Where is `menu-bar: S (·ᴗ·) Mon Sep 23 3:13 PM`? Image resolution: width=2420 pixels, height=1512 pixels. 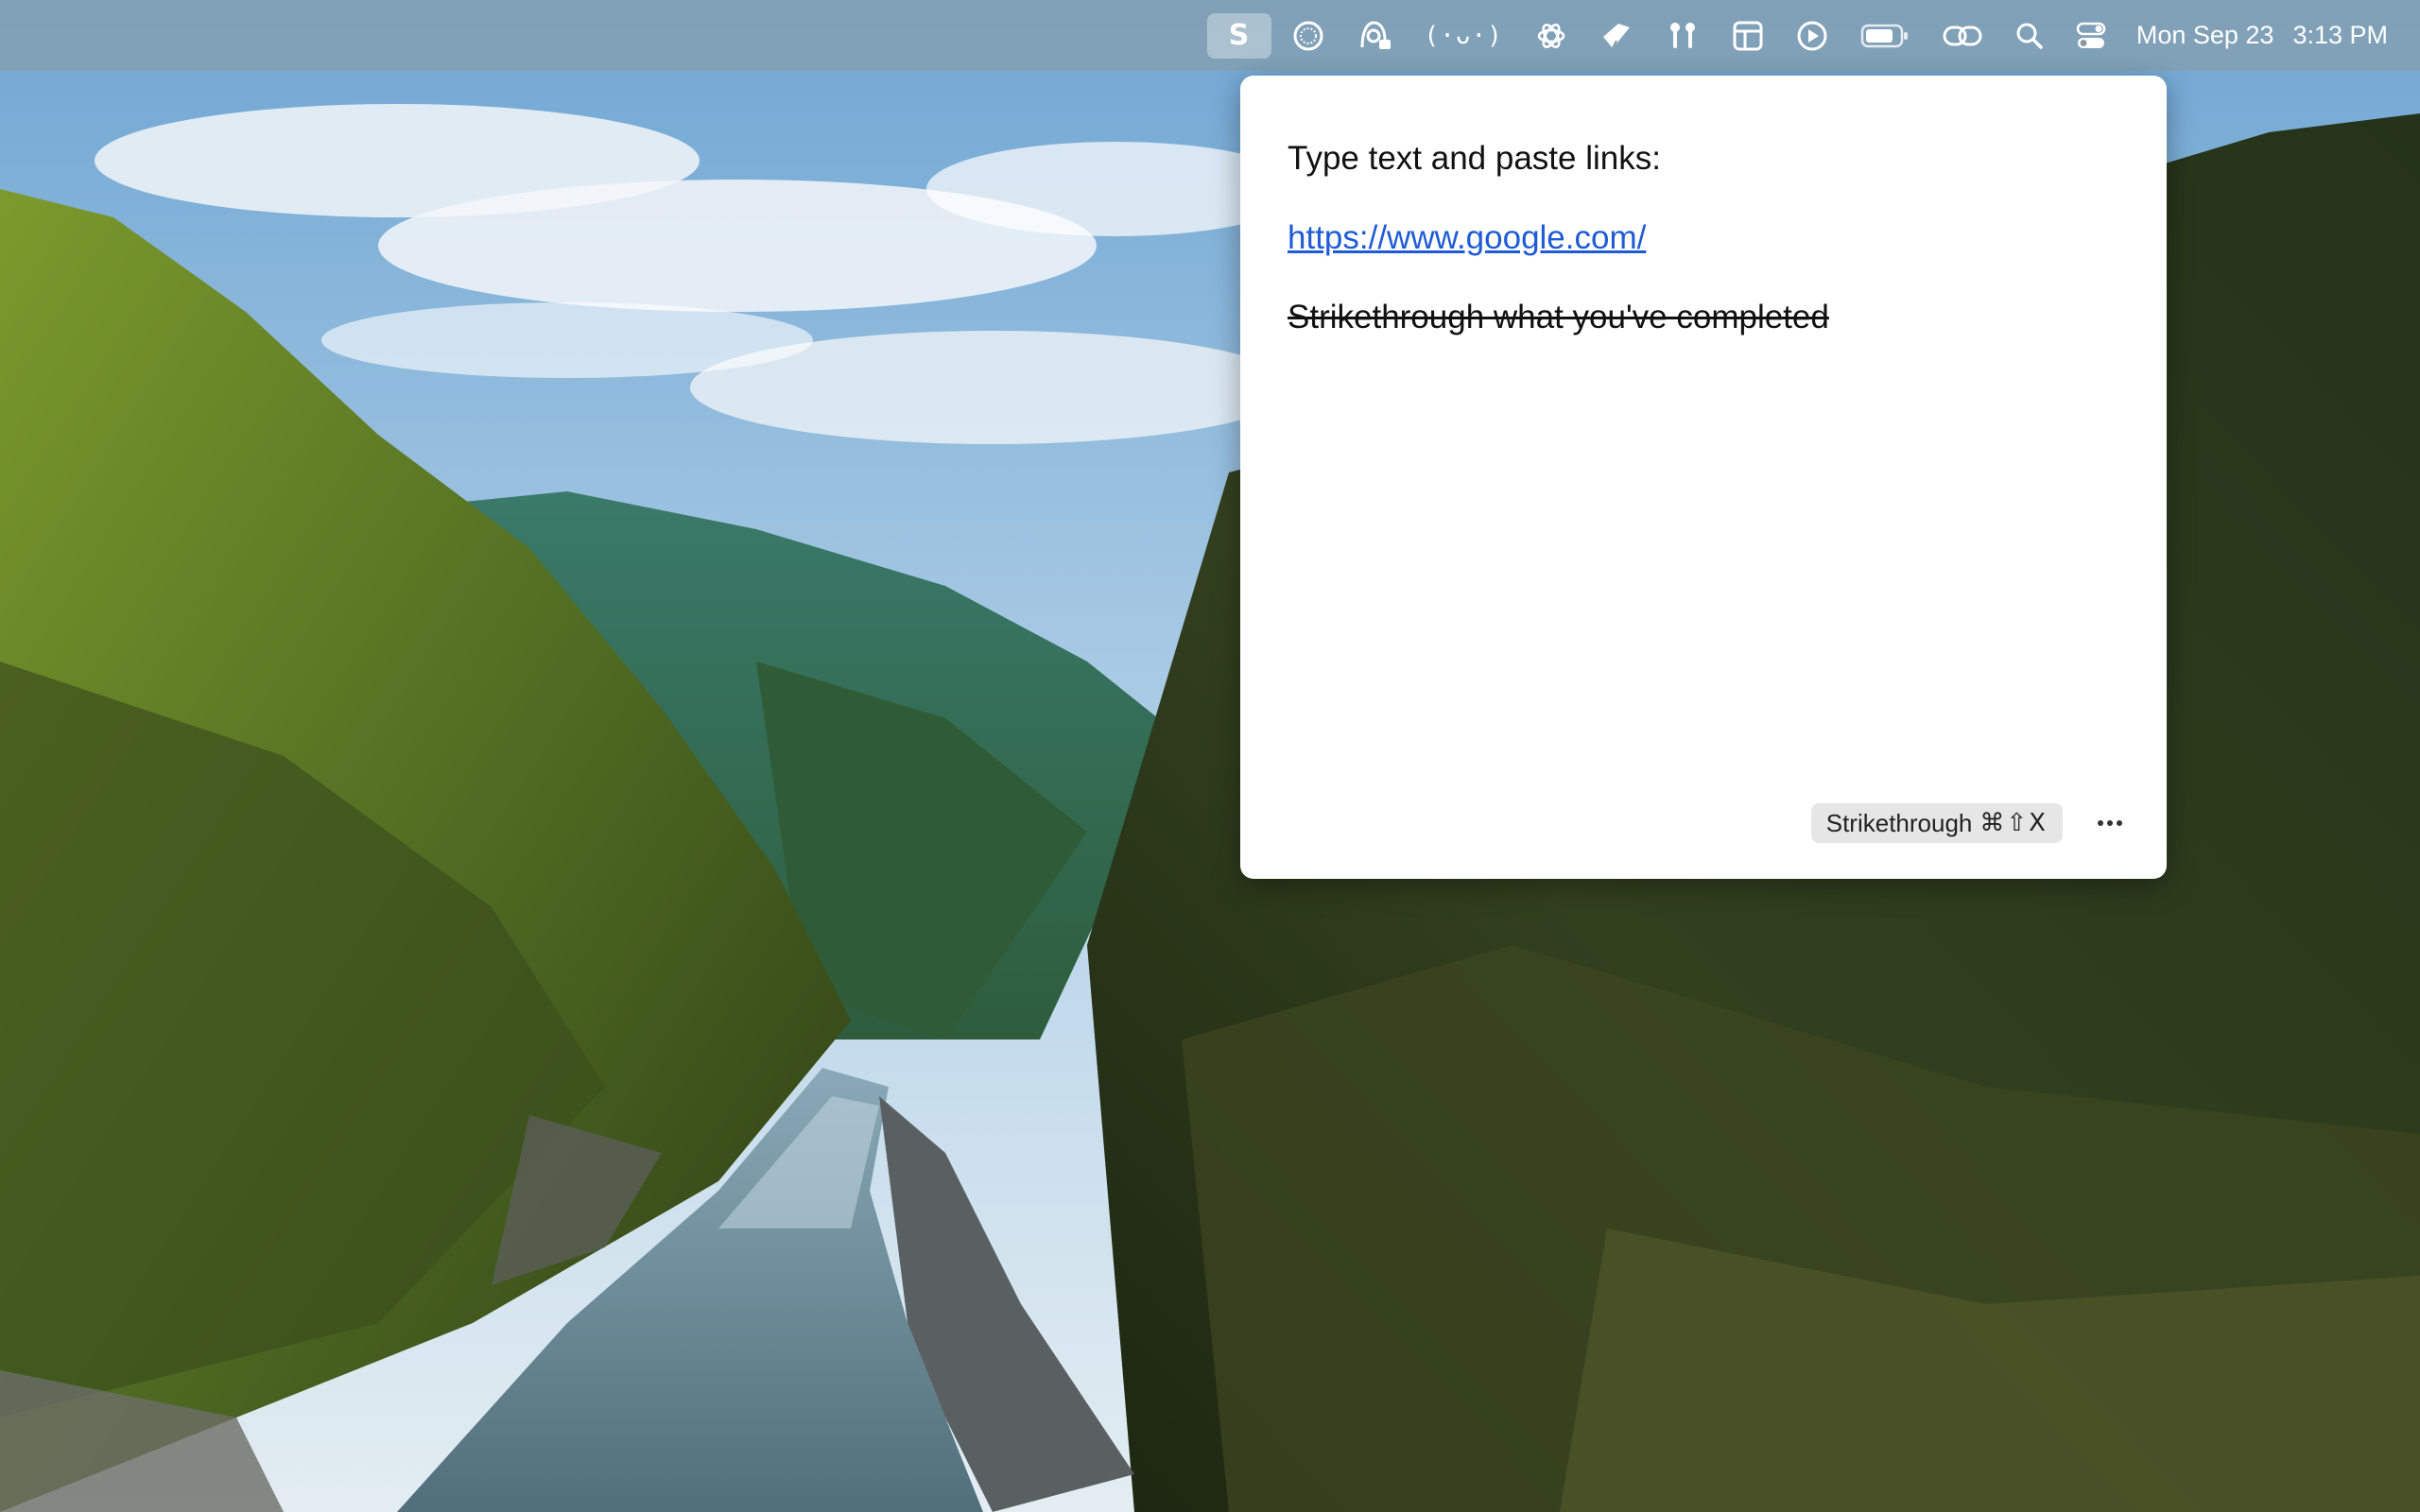 menu-bar: S (·ᴗ·) Mon Sep 23 3:13 PM is located at coordinates (1210, 35).